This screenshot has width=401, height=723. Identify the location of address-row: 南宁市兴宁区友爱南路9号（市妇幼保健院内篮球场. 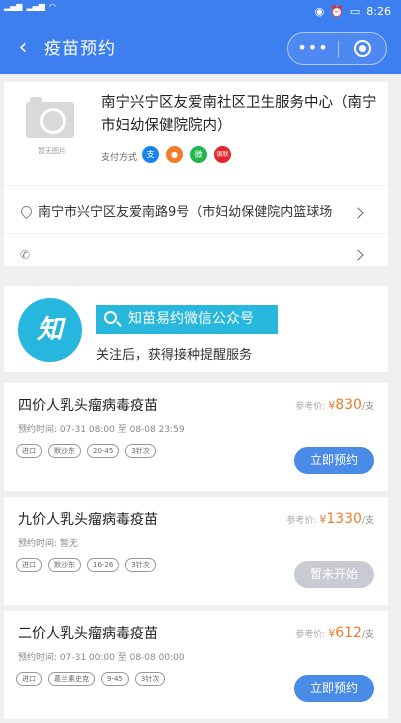
(198, 213).